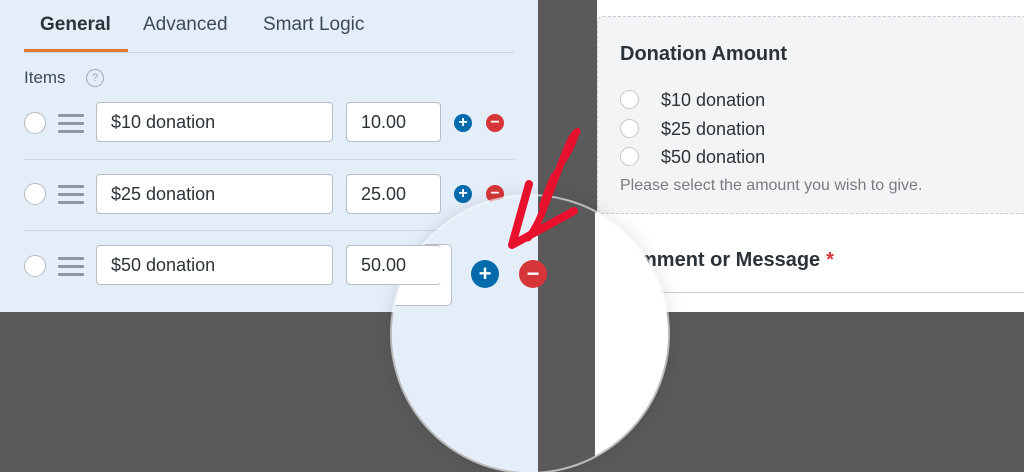 The image size is (1024, 472). Describe the element at coordinates (313, 25) in the screenshot. I see `tab-smart-logic: Smart Logic` at that location.